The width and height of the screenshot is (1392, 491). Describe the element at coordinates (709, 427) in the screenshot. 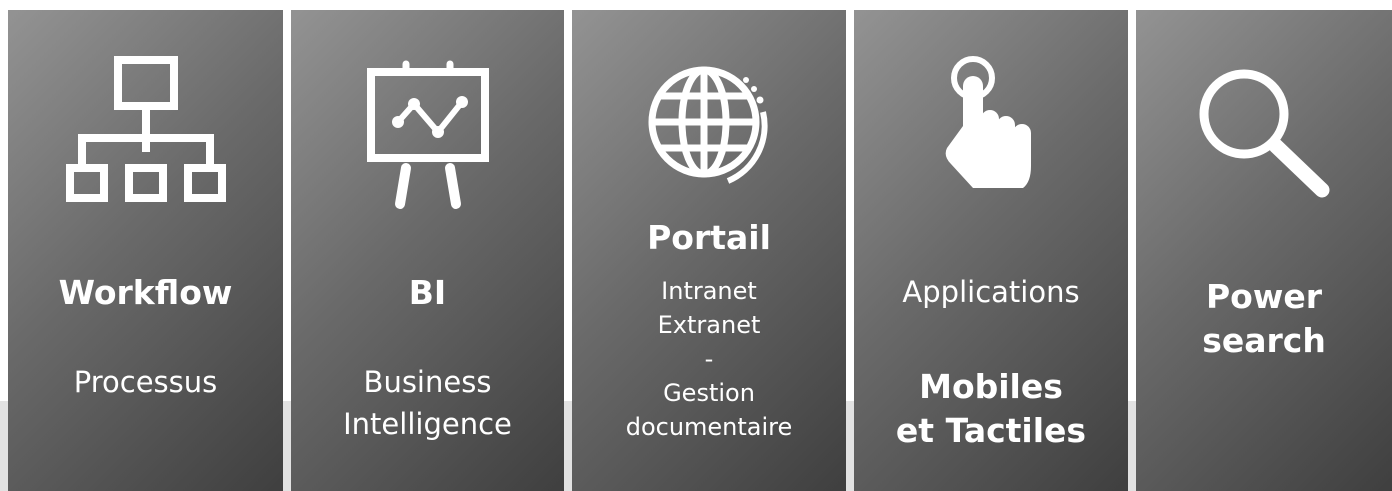

I see `panel-line: documentaire` at that location.